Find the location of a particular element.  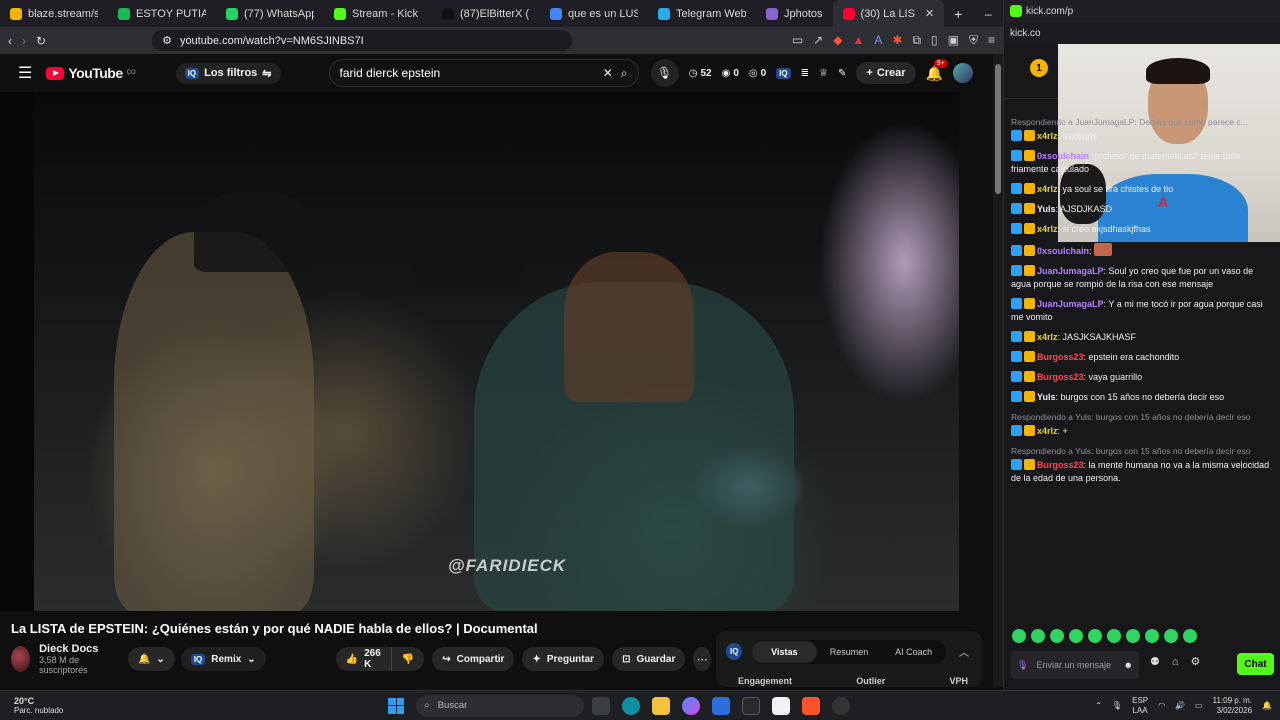

mic-tray-icon: 🎙 is located at coordinates (1117, 705).